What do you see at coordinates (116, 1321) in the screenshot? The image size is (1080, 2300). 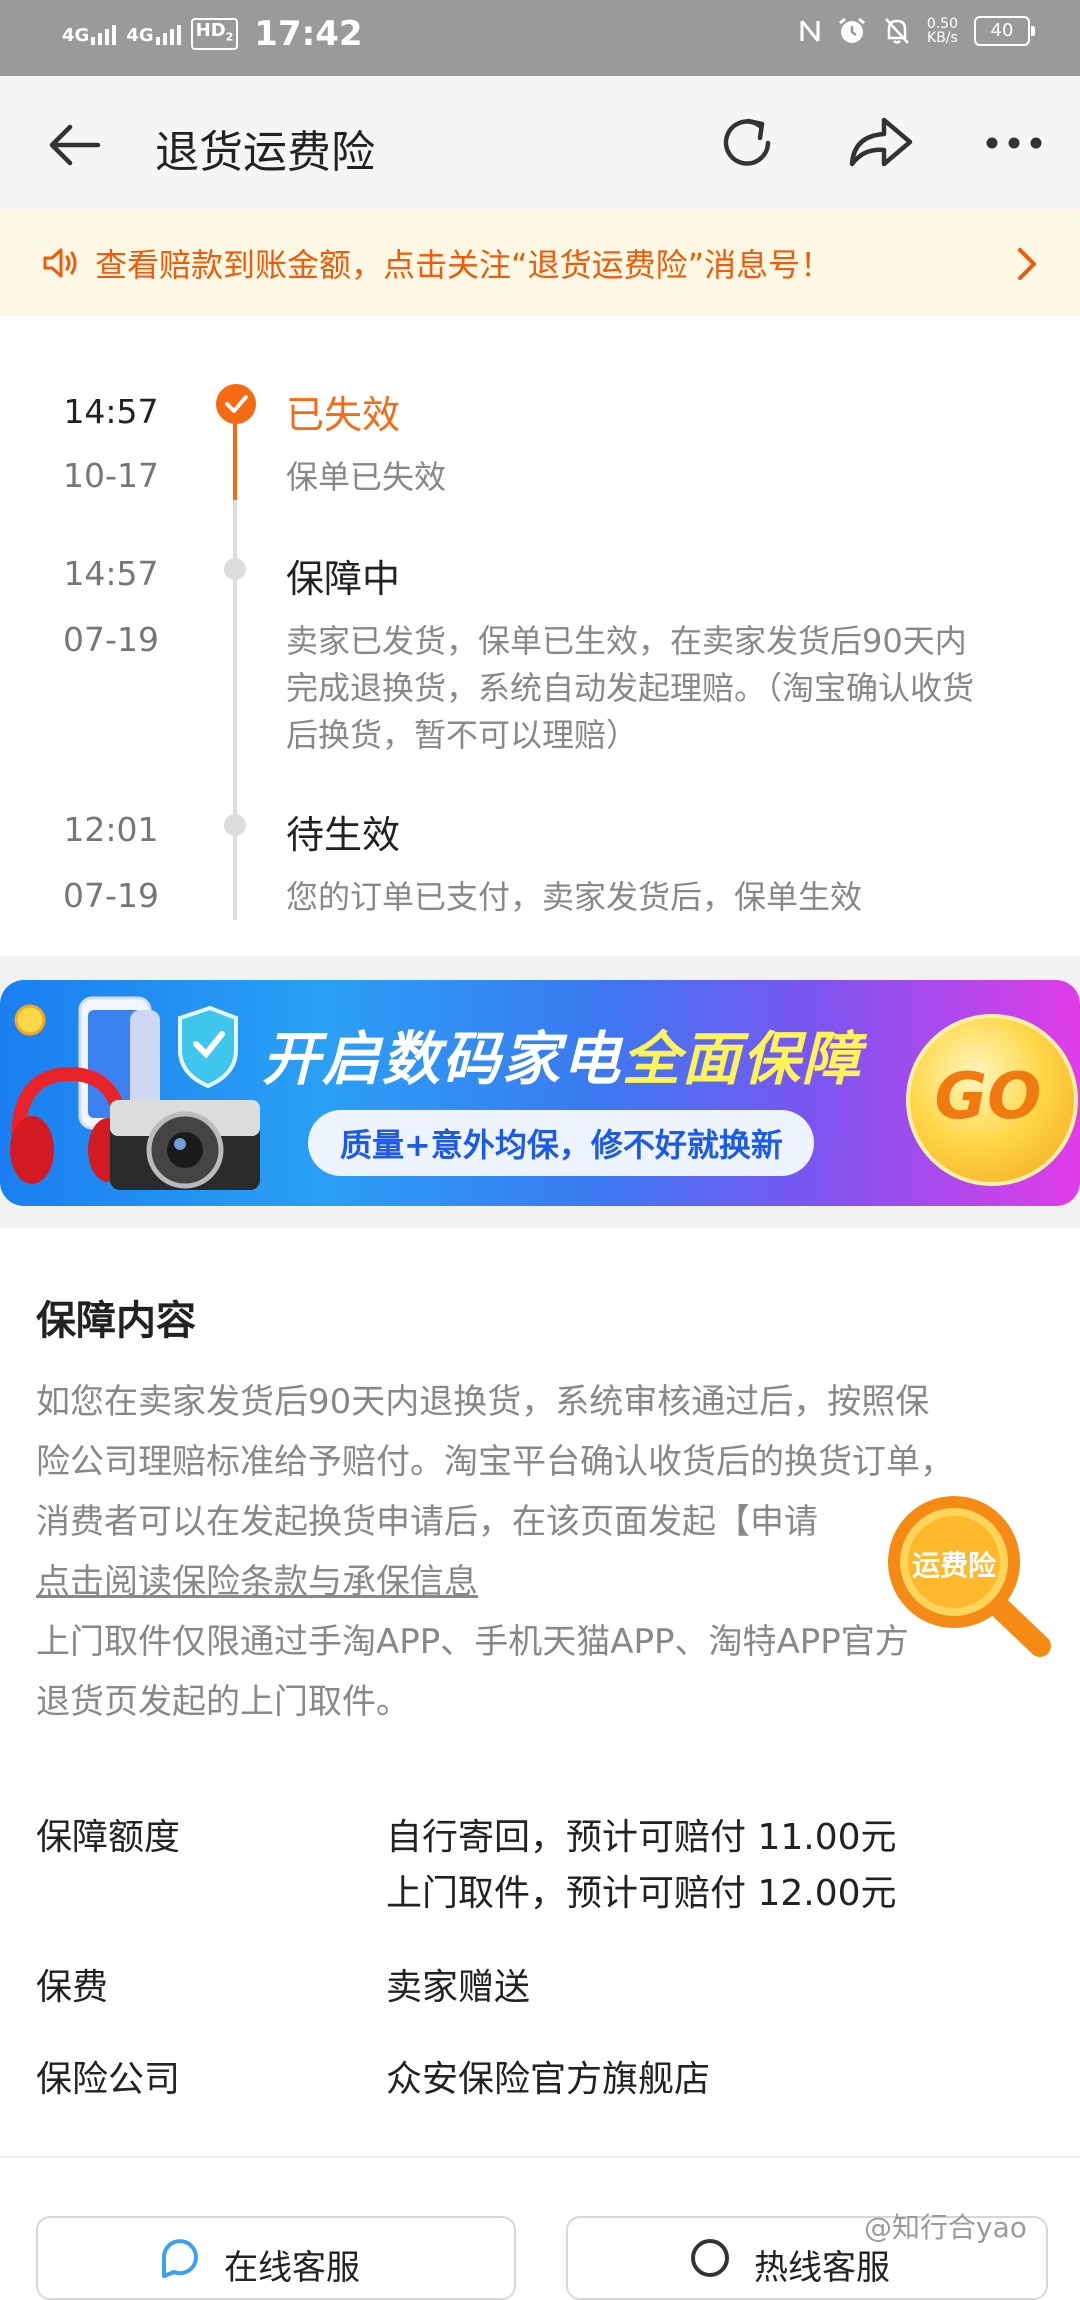 I see `coverage-title: 保障内容` at bounding box center [116, 1321].